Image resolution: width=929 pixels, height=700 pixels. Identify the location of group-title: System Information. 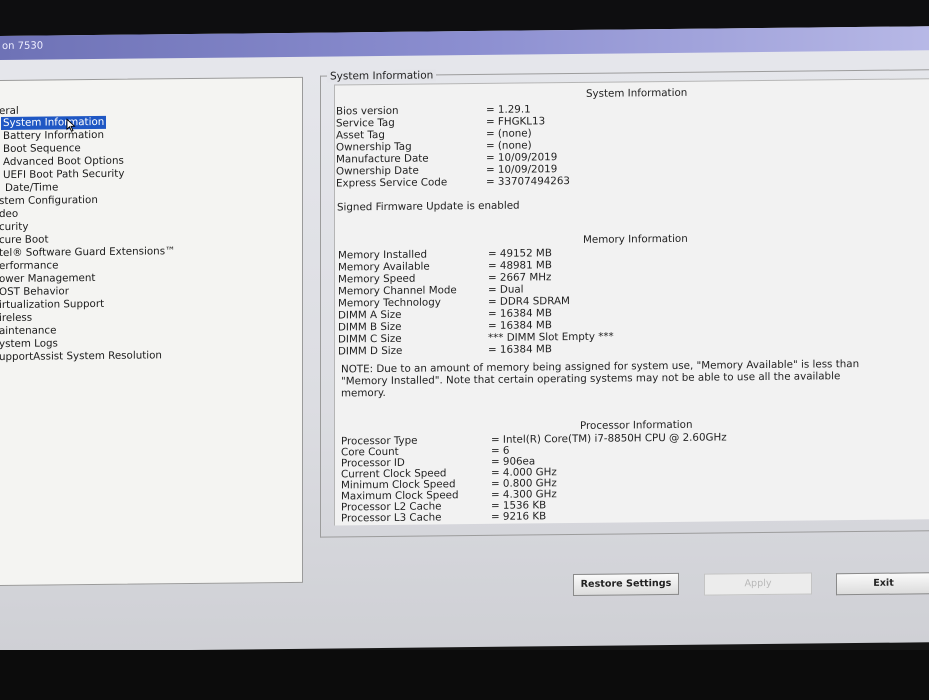
(382, 76).